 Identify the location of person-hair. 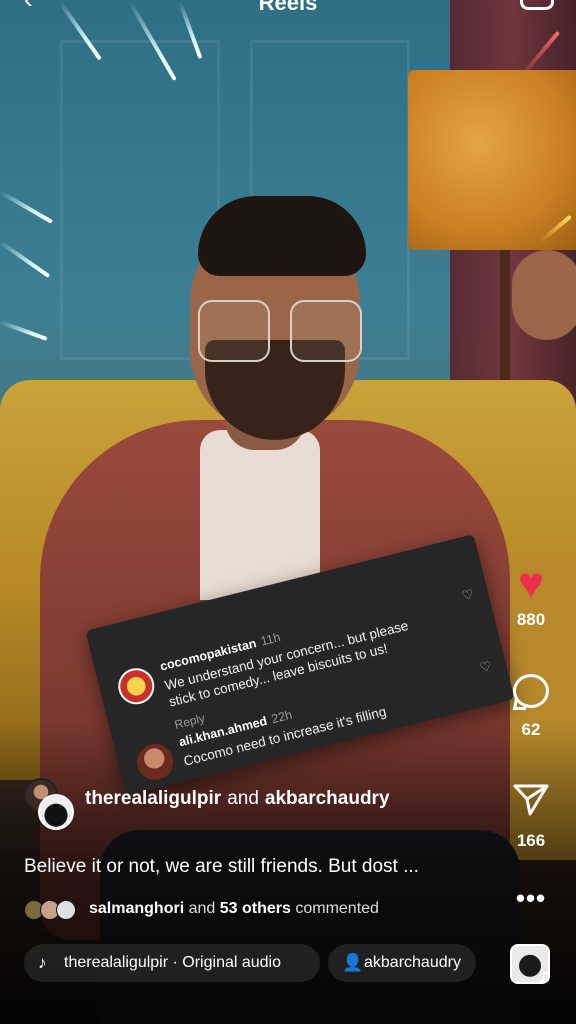
(282, 236).